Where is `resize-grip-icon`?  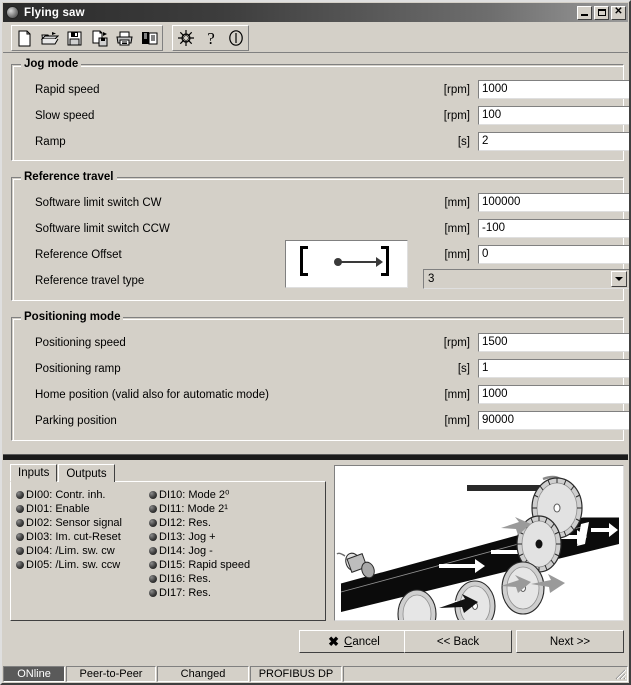 resize-grip-icon is located at coordinates (620, 674).